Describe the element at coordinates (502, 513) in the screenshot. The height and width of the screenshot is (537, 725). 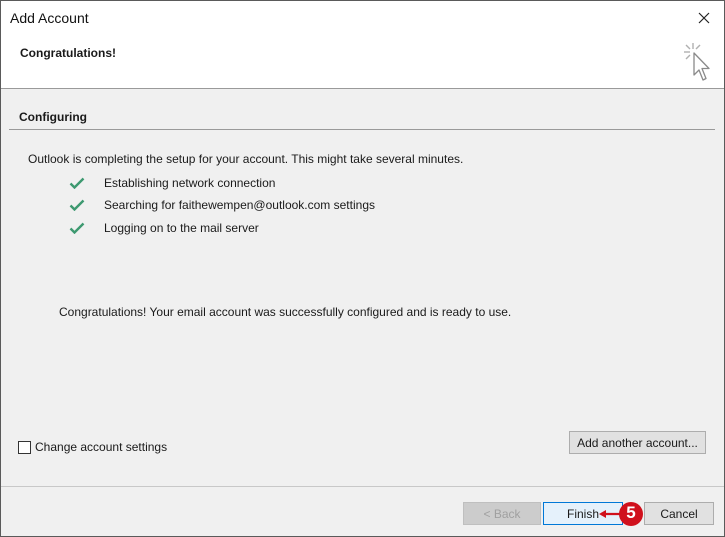
I see `back-button: < Back` at that location.